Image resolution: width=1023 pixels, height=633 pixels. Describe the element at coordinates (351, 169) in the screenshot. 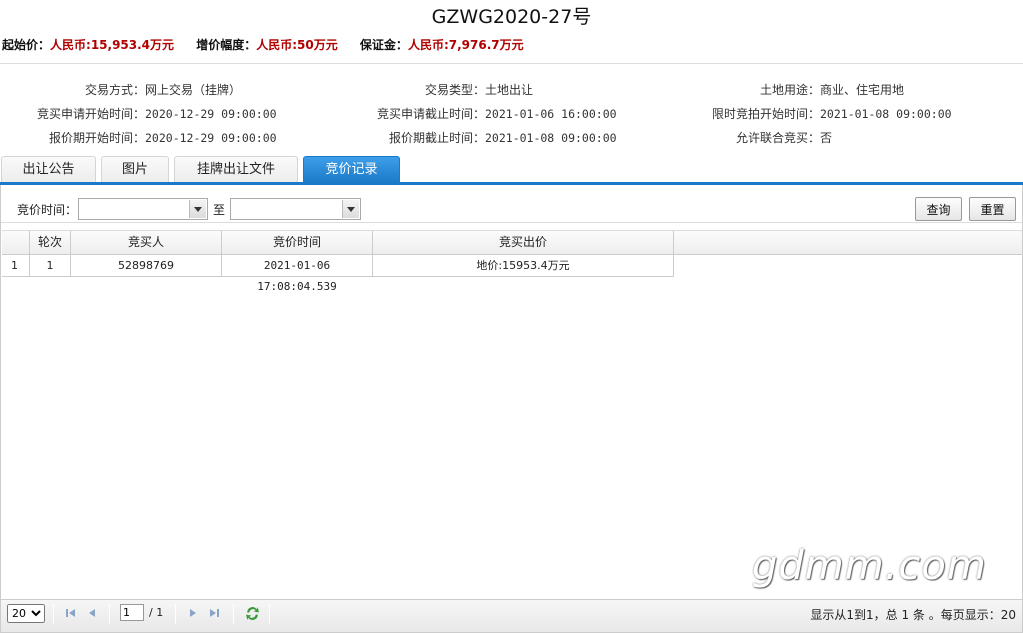

I see `tab-bid-records: 竞价记录` at that location.